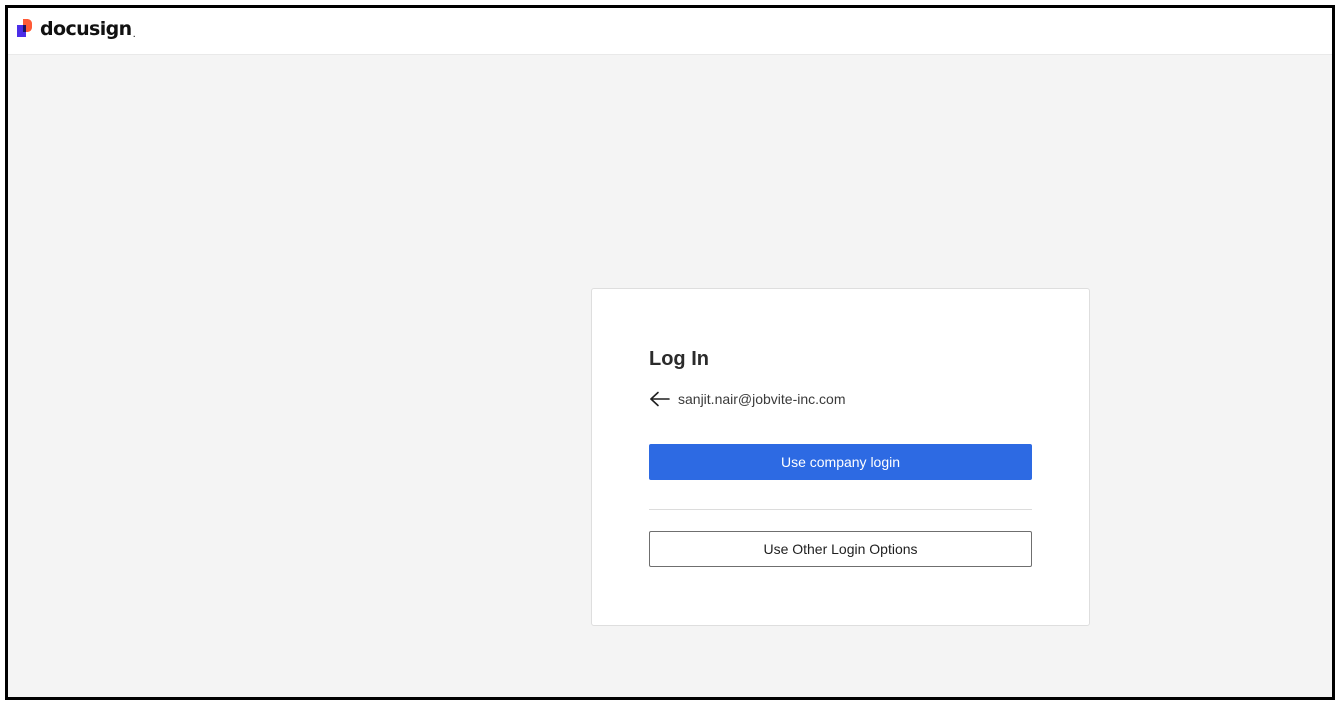  Describe the element at coordinates (86, 29) in the screenshot. I see `docusign-wordmark: docusign` at that location.